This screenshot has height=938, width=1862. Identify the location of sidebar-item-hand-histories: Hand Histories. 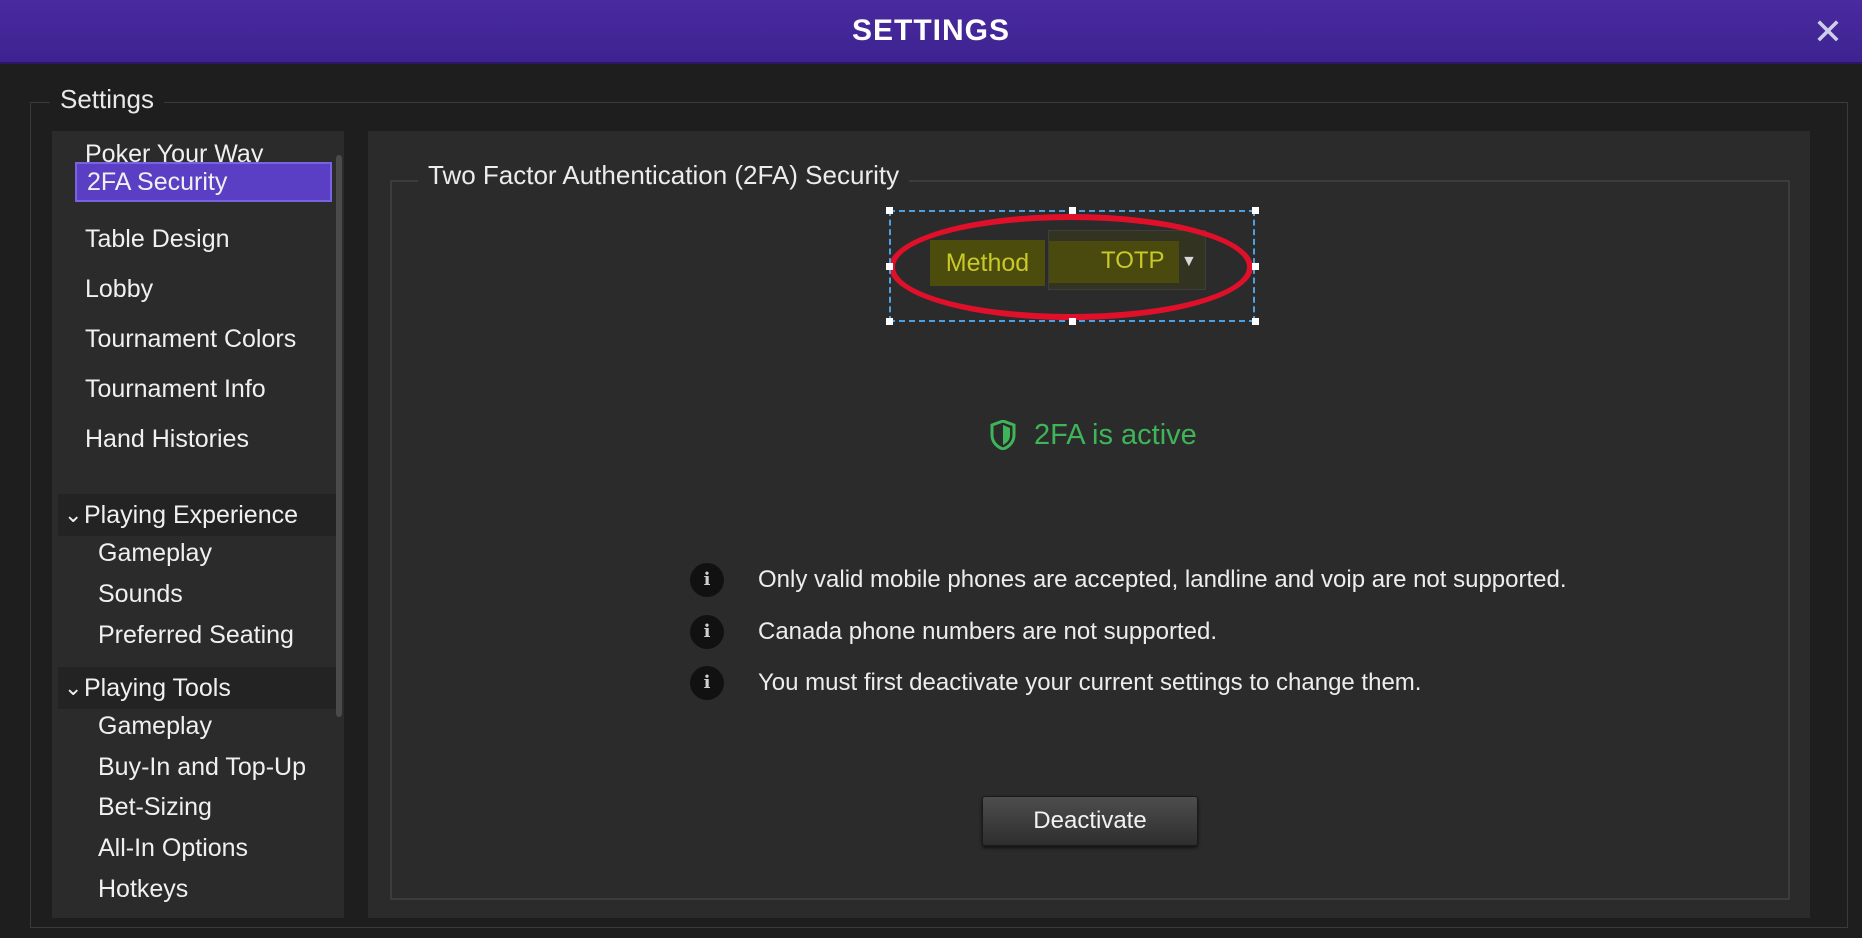
(203, 439).